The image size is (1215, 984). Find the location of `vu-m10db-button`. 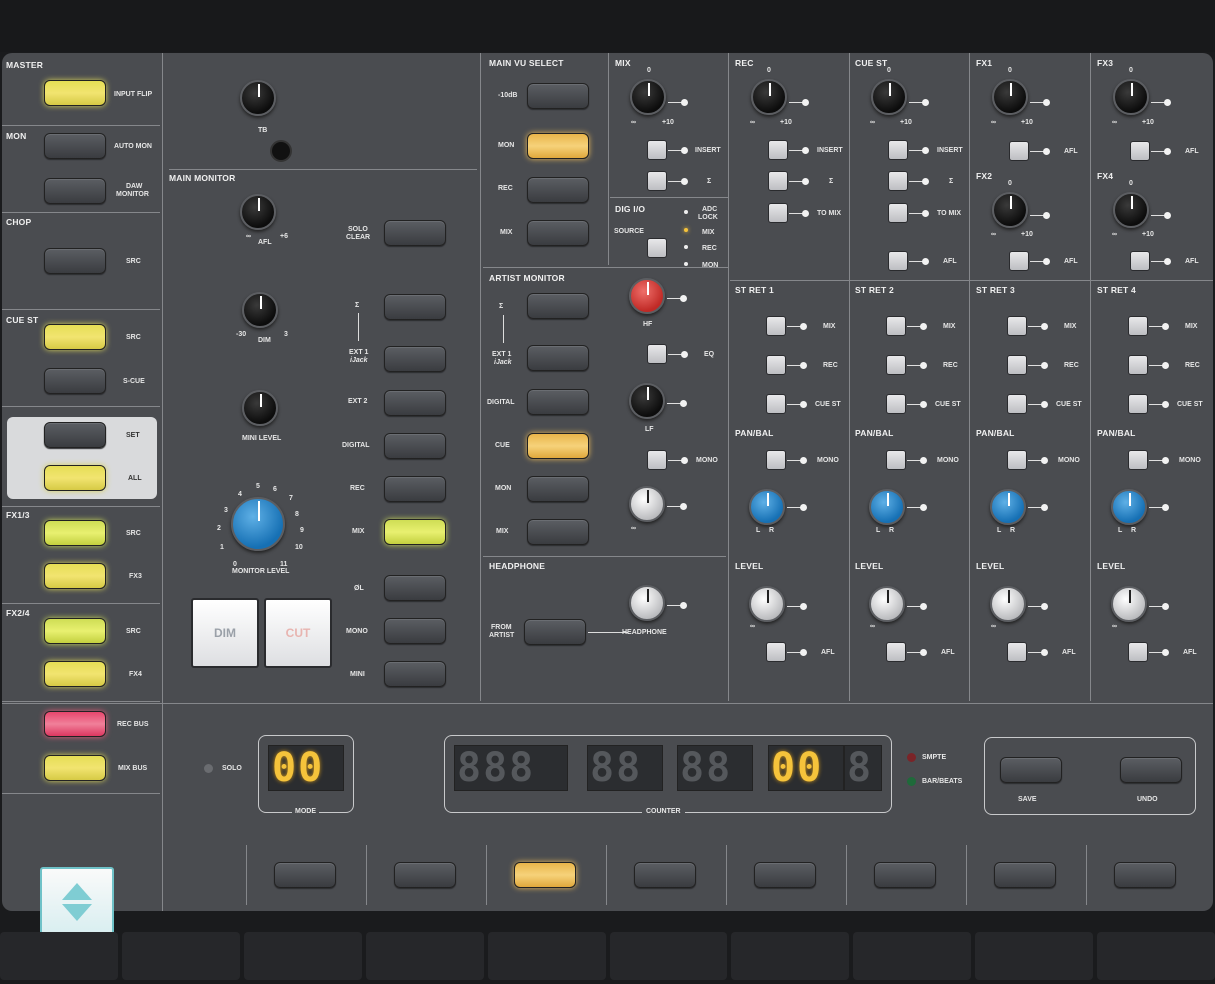

vu-m10db-button is located at coordinates (558, 96).